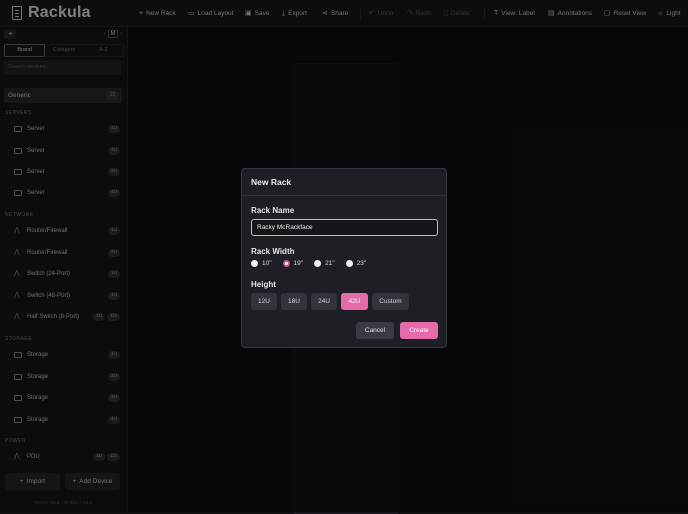  I want to click on rack-width-label: Rack Width, so click(273, 251).